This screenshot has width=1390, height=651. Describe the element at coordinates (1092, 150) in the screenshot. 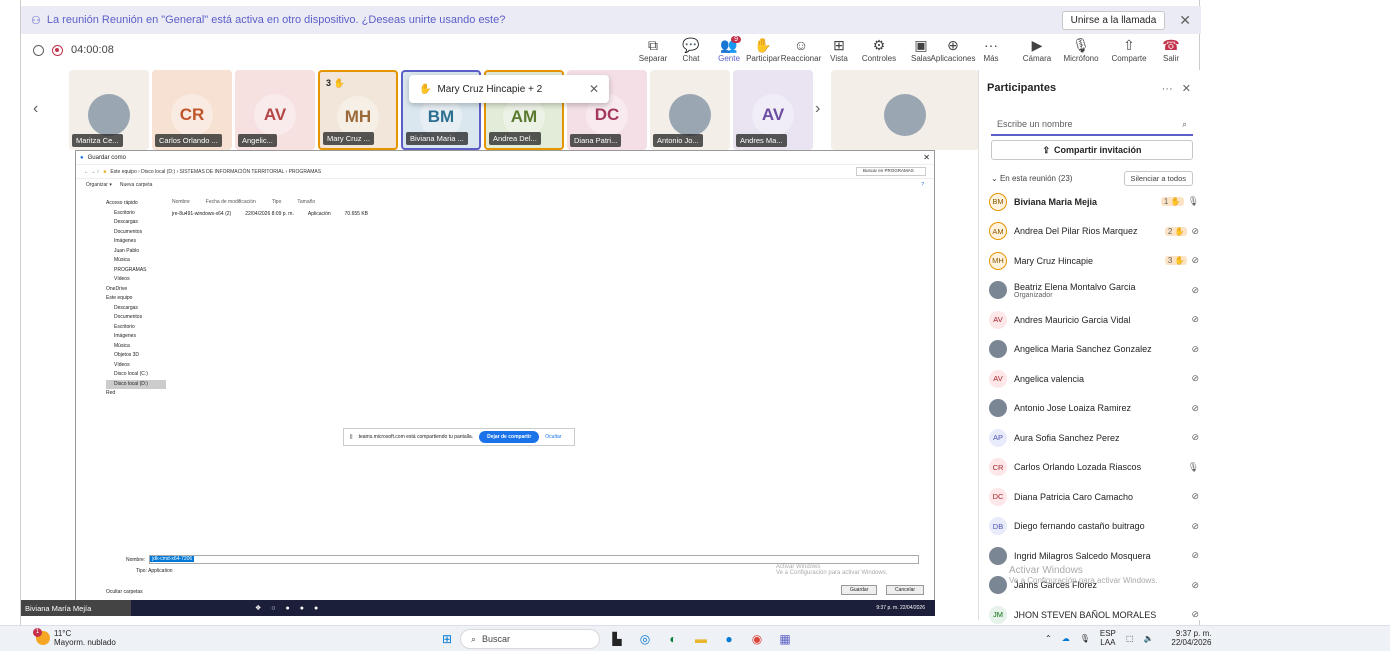

I see `share-invite-button: ⇪ Compartir invitación` at that location.